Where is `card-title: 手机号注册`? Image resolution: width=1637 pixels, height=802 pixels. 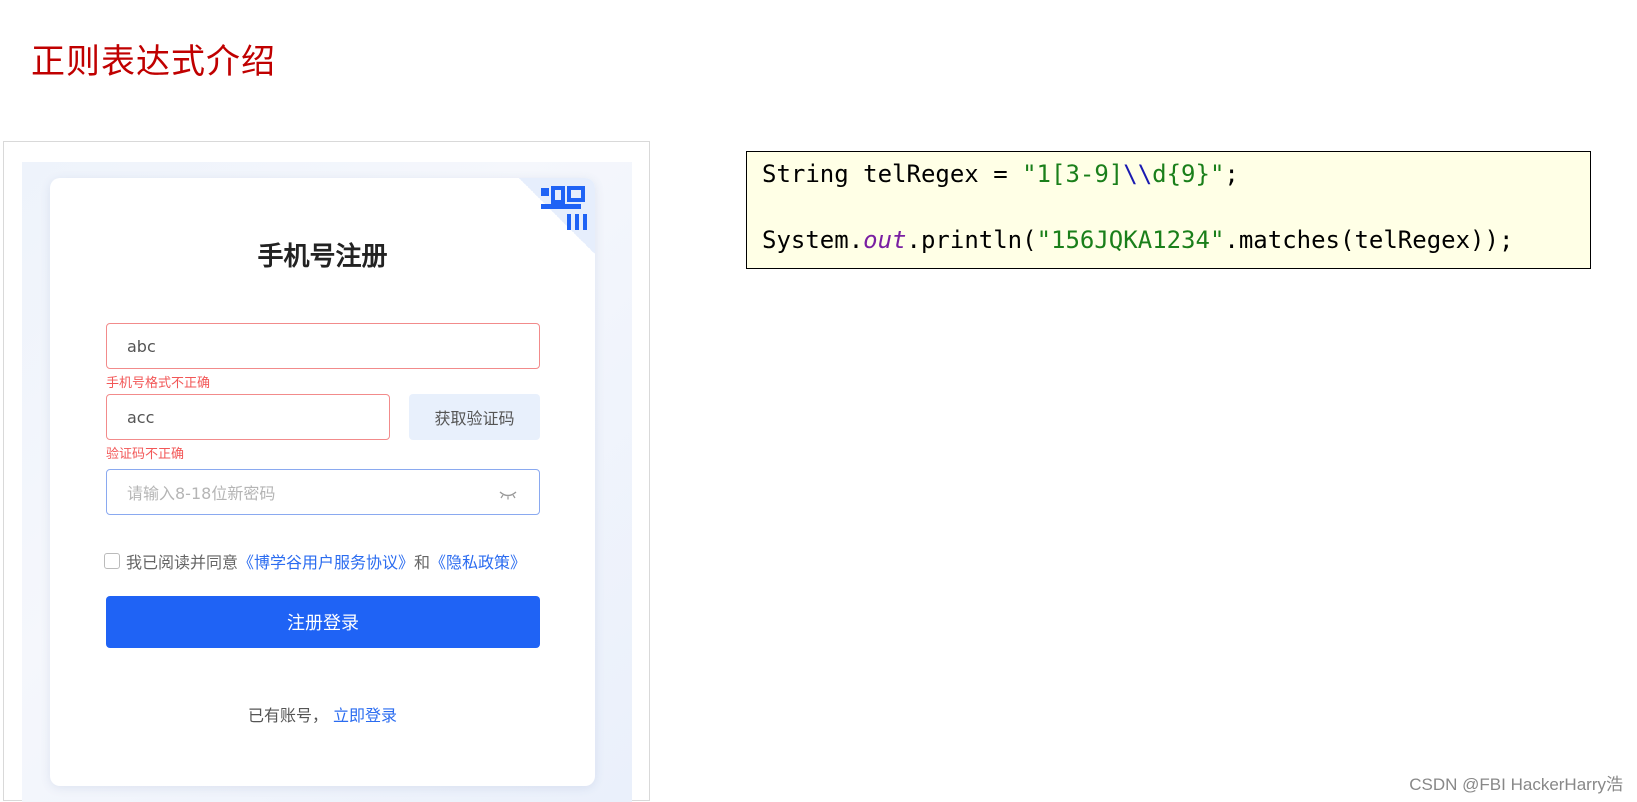
card-title: 手机号注册 is located at coordinates (322, 257).